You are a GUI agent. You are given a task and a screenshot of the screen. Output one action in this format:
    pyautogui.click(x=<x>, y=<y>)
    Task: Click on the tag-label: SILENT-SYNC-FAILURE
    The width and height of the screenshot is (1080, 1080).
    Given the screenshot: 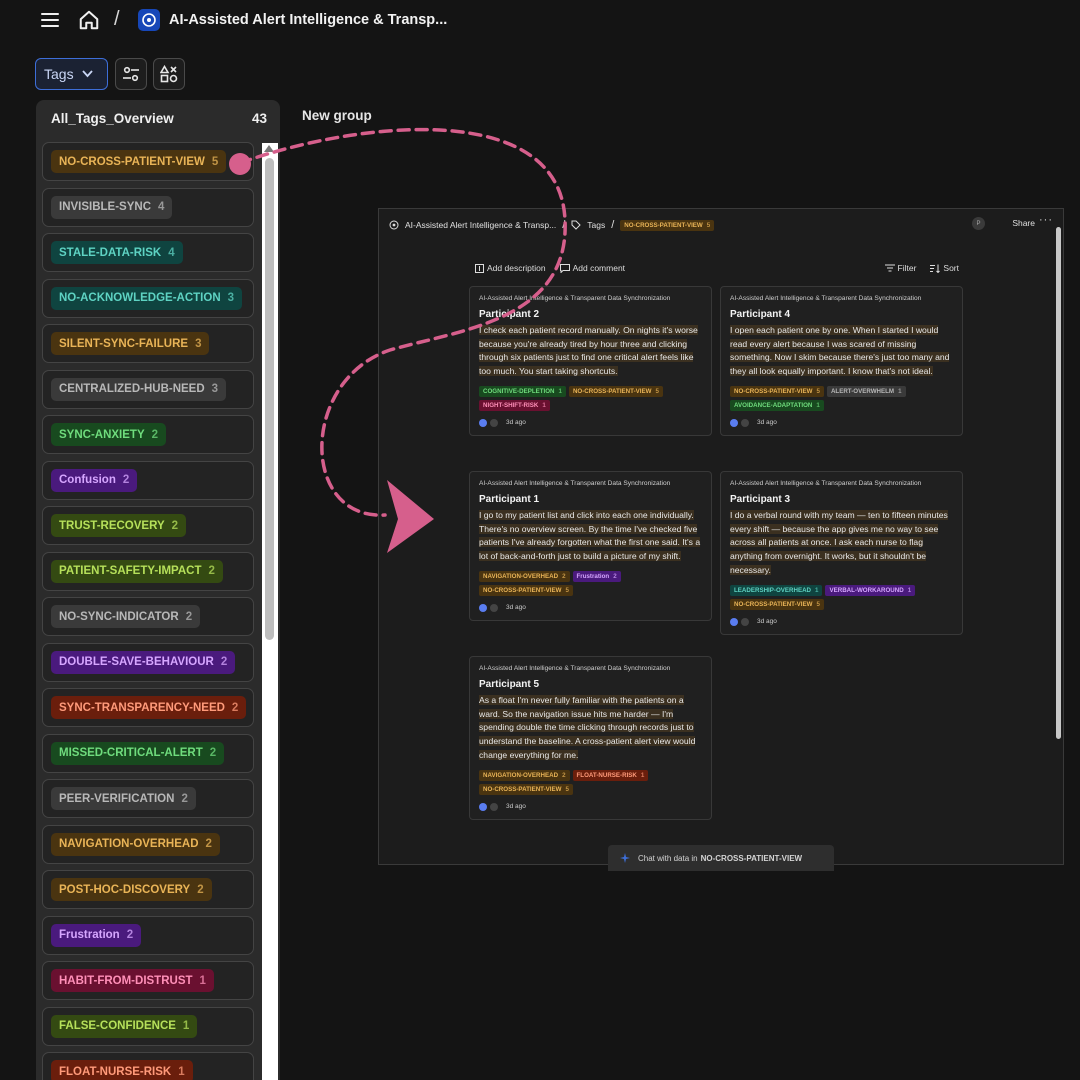 What is the action you would take?
    pyautogui.click(x=124, y=343)
    